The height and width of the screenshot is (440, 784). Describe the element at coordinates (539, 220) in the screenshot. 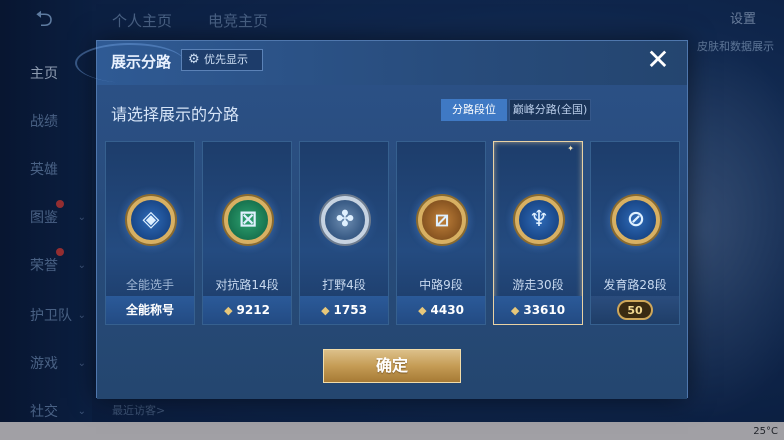

I see `roam-emblem-icon: ♆` at that location.